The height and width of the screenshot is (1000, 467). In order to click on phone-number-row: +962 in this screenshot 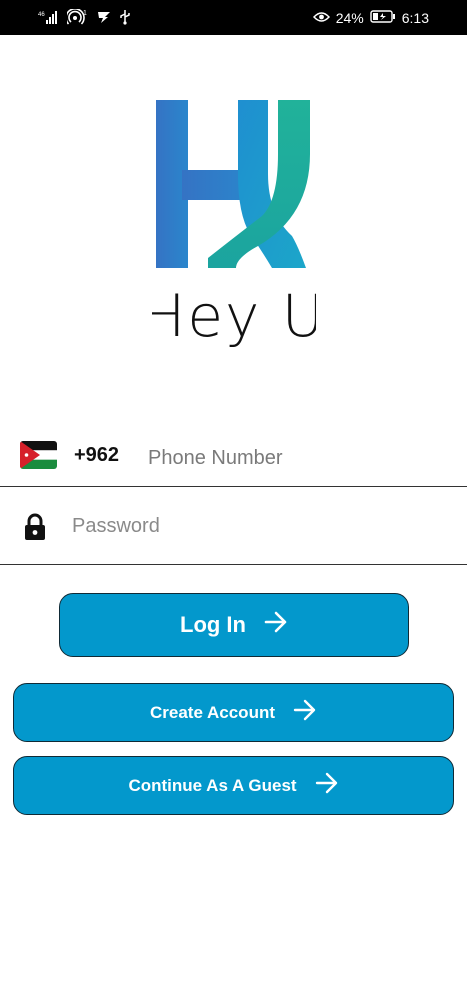, I will do `click(233, 459)`.